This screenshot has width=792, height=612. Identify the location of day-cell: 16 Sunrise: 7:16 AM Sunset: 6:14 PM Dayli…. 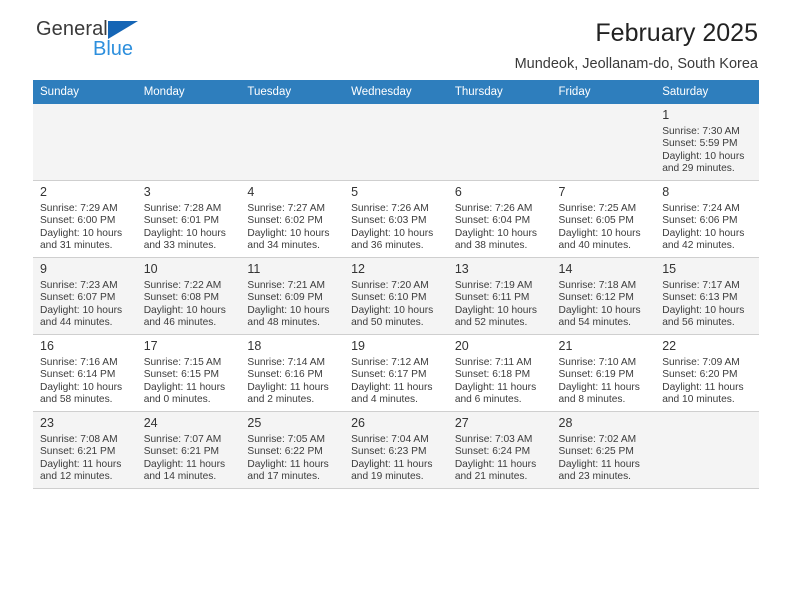
(85, 373).